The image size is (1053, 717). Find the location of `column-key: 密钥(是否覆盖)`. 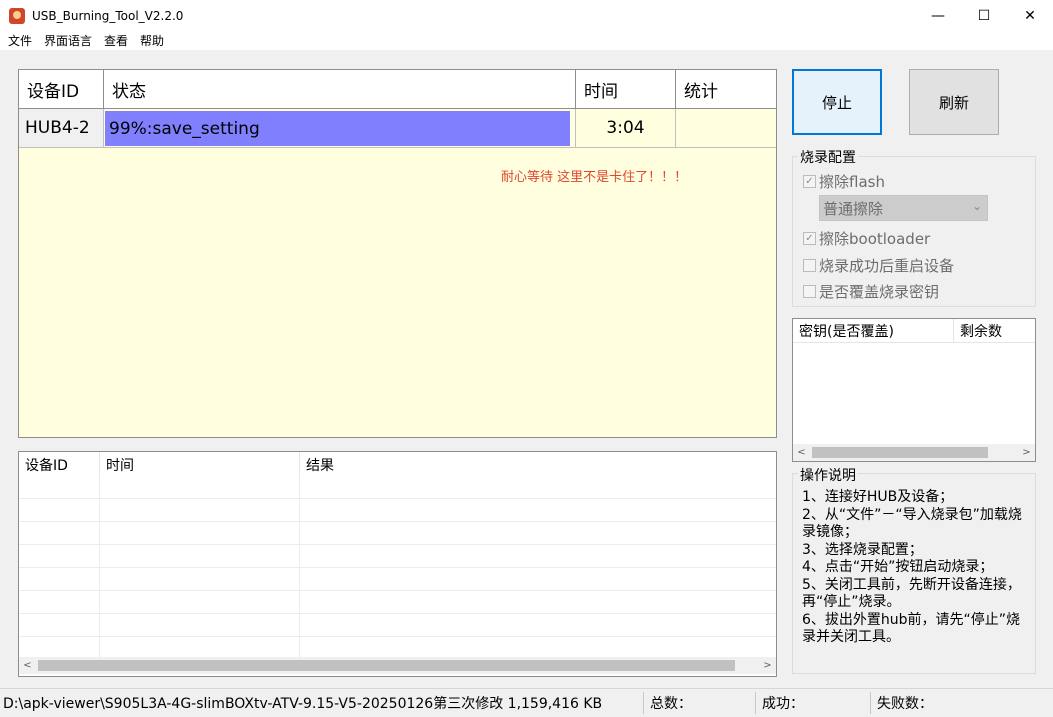

column-key: 密钥(是否覆盖) is located at coordinates (873, 331).